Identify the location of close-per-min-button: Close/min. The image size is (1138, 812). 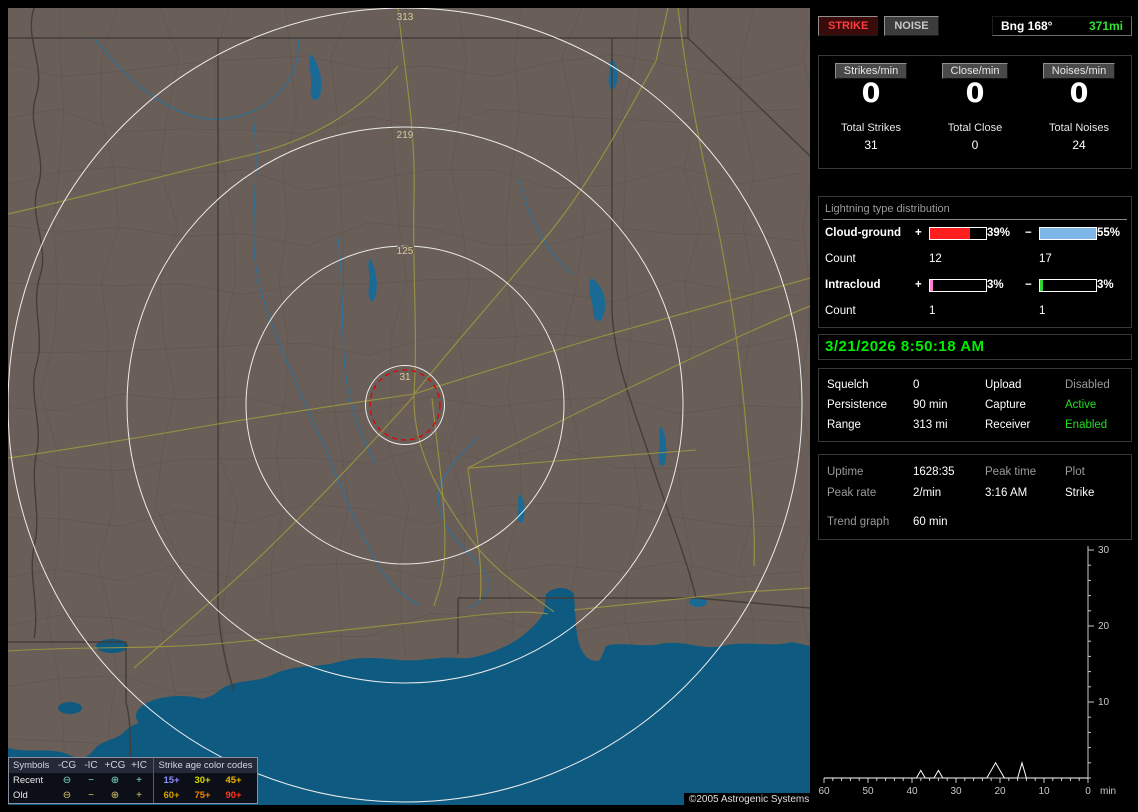
(975, 71).